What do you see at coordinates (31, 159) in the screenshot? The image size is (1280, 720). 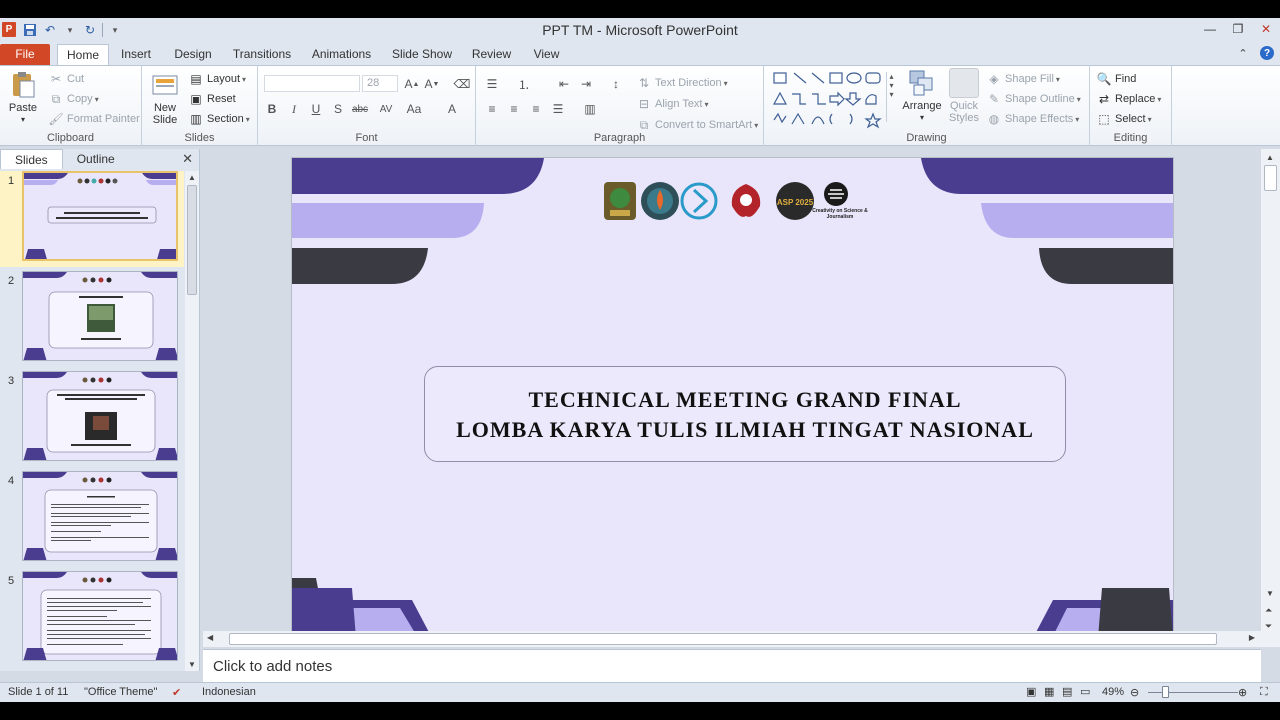 I see `tab-slides: Slides` at bounding box center [31, 159].